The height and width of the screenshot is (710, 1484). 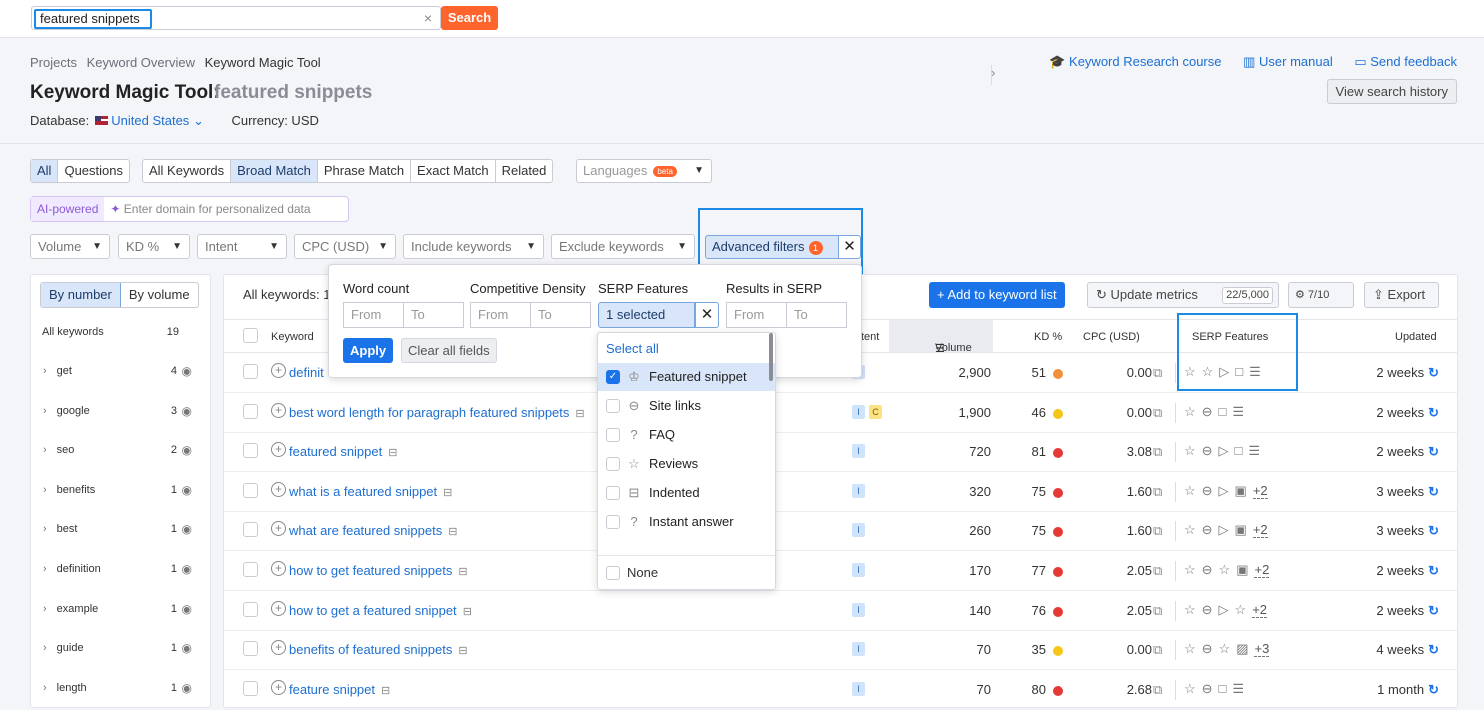 What do you see at coordinates (123, 609) in the screenshot?
I see `group-example: › example 1 ◉` at bounding box center [123, 609].